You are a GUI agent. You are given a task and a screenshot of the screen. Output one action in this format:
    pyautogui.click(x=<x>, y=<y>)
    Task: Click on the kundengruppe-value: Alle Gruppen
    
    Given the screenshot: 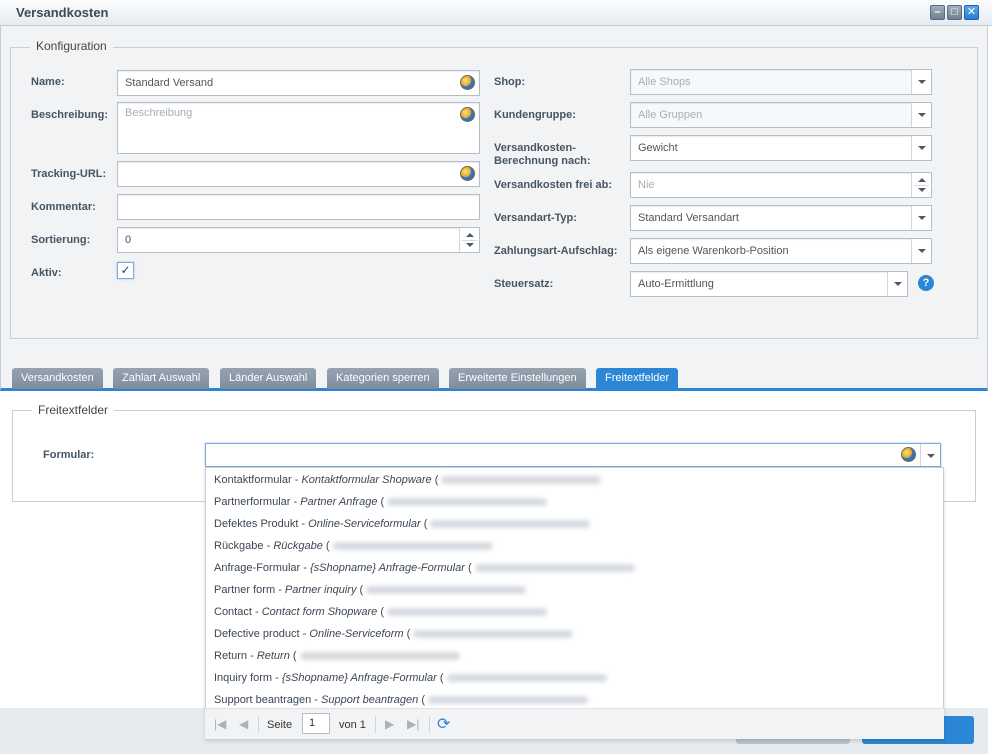 What is the action you would take?
    pyautogui.click(x=670, y=115)
    